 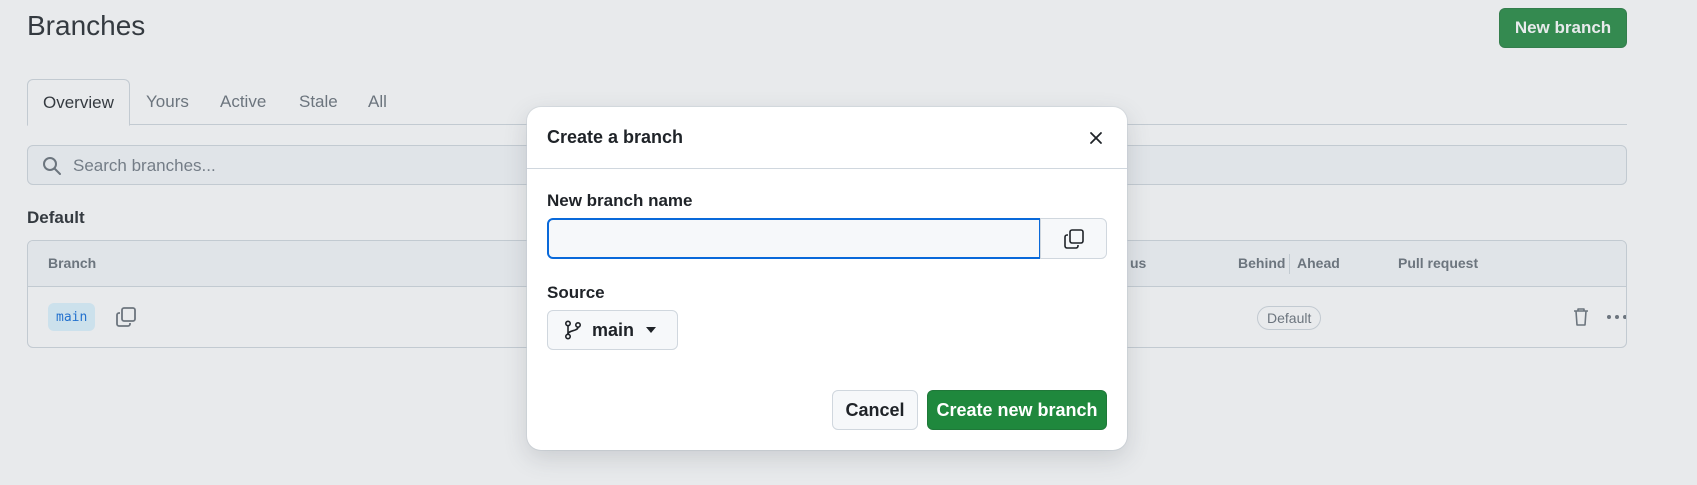 I want to click on git-branch-icon, so click(x=573, y=330).